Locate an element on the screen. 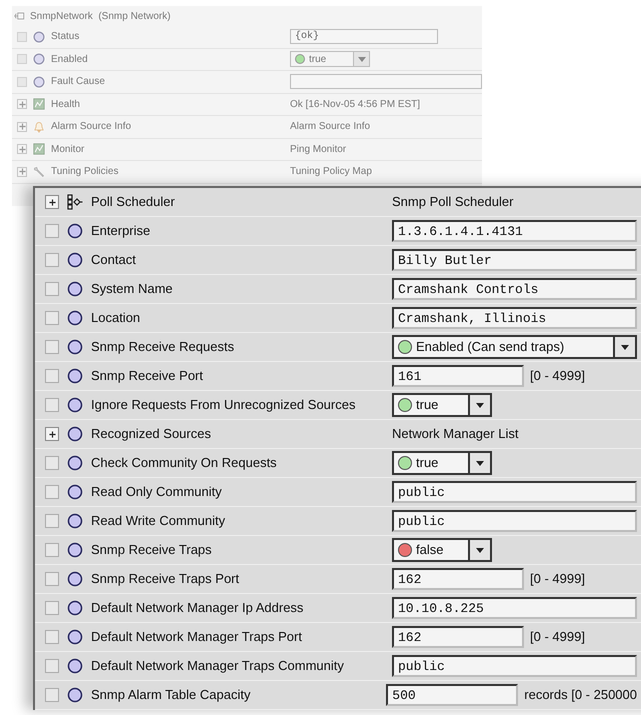 This screenshot has width=641, height=715. value-field: 161 is located at coordinates (458, 376).